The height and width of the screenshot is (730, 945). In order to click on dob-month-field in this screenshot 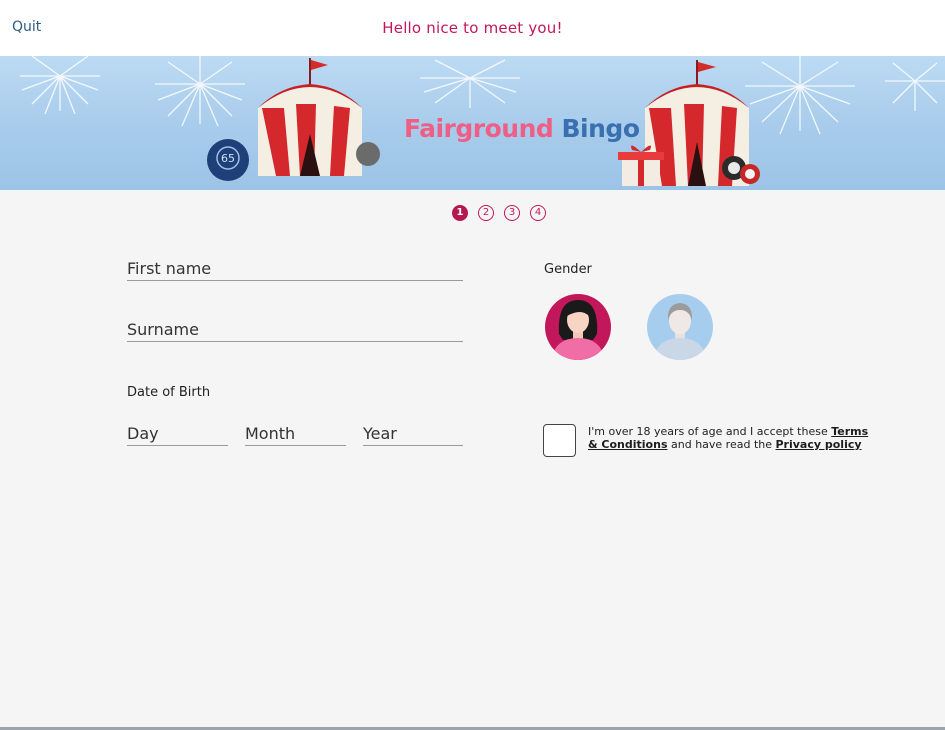, I will do `click(295, 433)`.